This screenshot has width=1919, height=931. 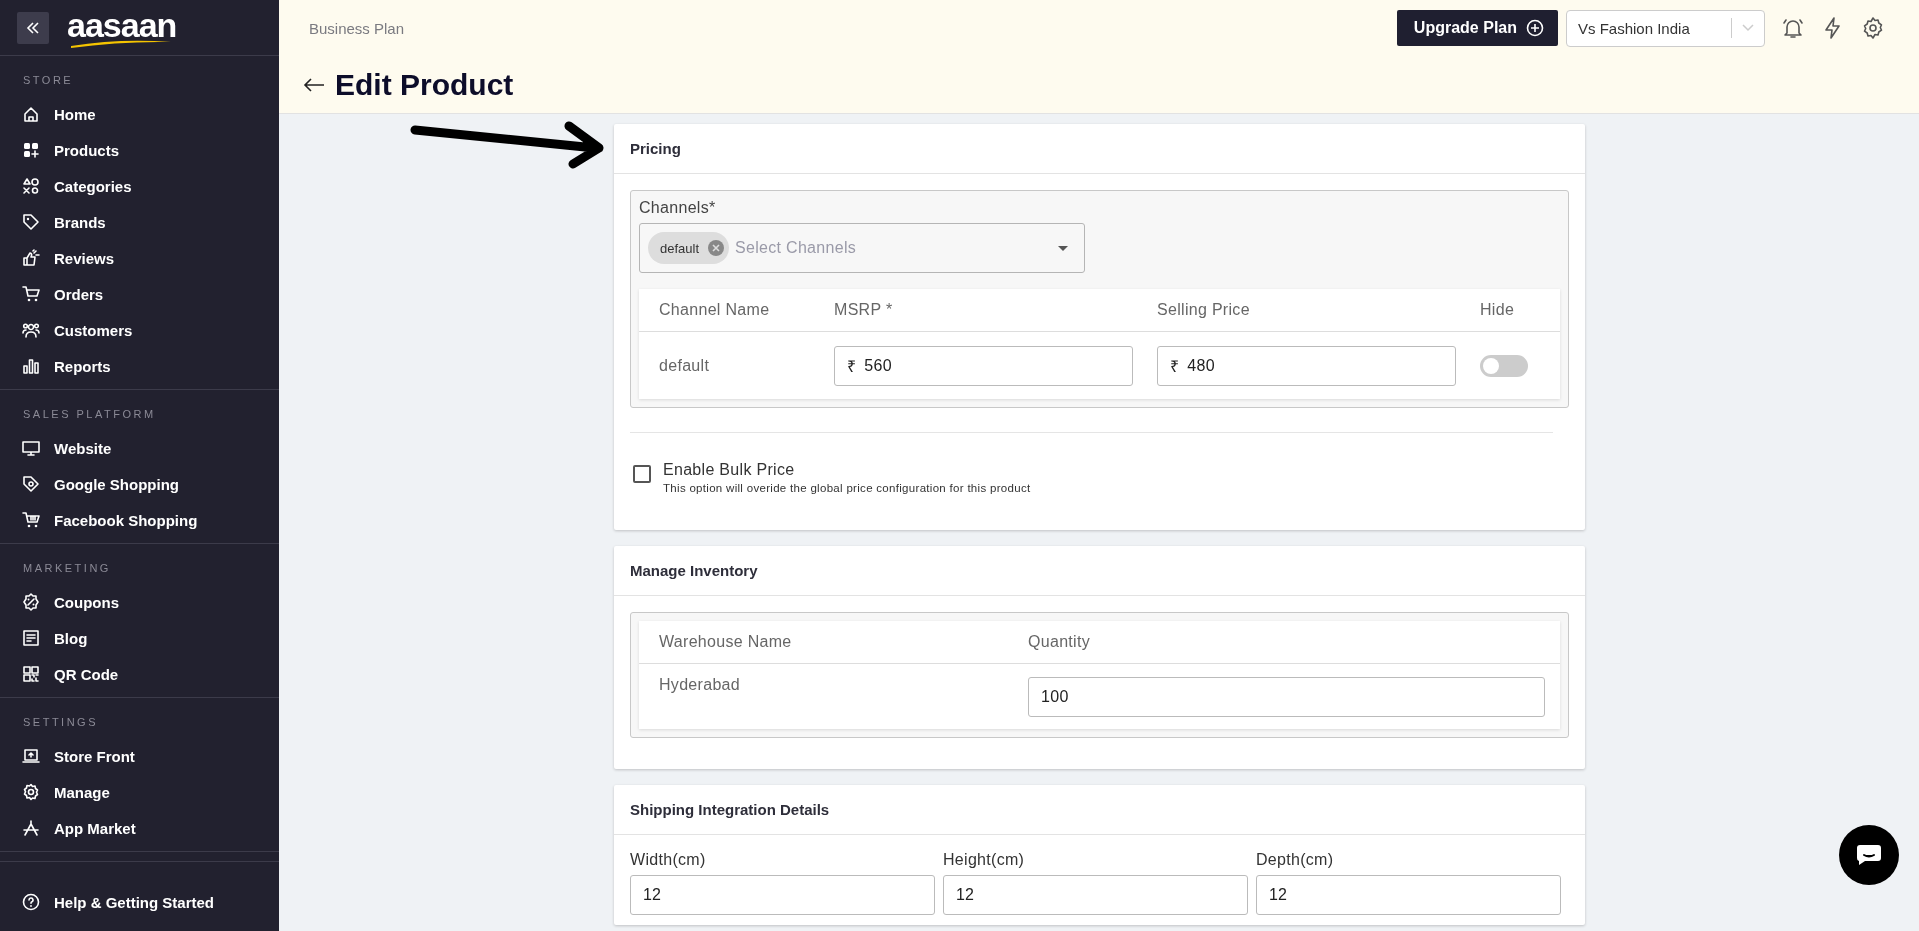 What do you see at coordinates (424, 85) in the screenshot?
I see `page-title: Edit Product` at bounding box center [424, 85].